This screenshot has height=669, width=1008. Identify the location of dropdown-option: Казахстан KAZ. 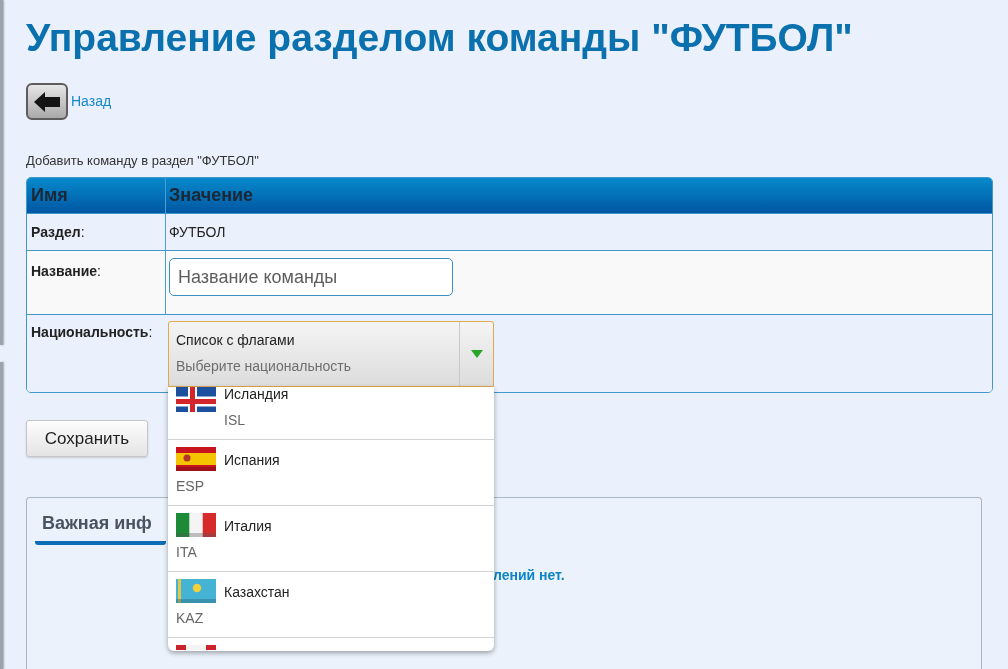
(331, 605).